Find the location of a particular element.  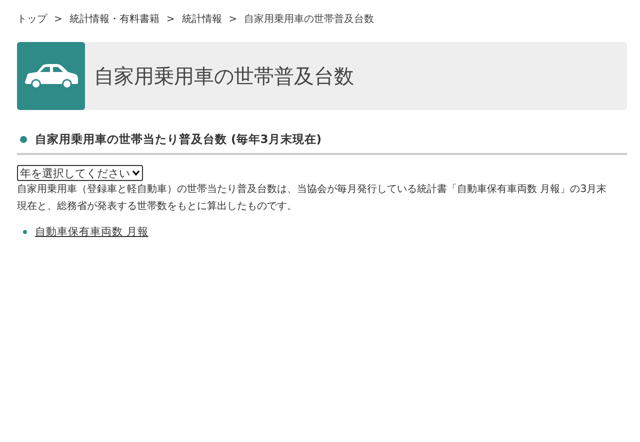

breadcrumb-link: トップ is located at coordinates (32, 19).